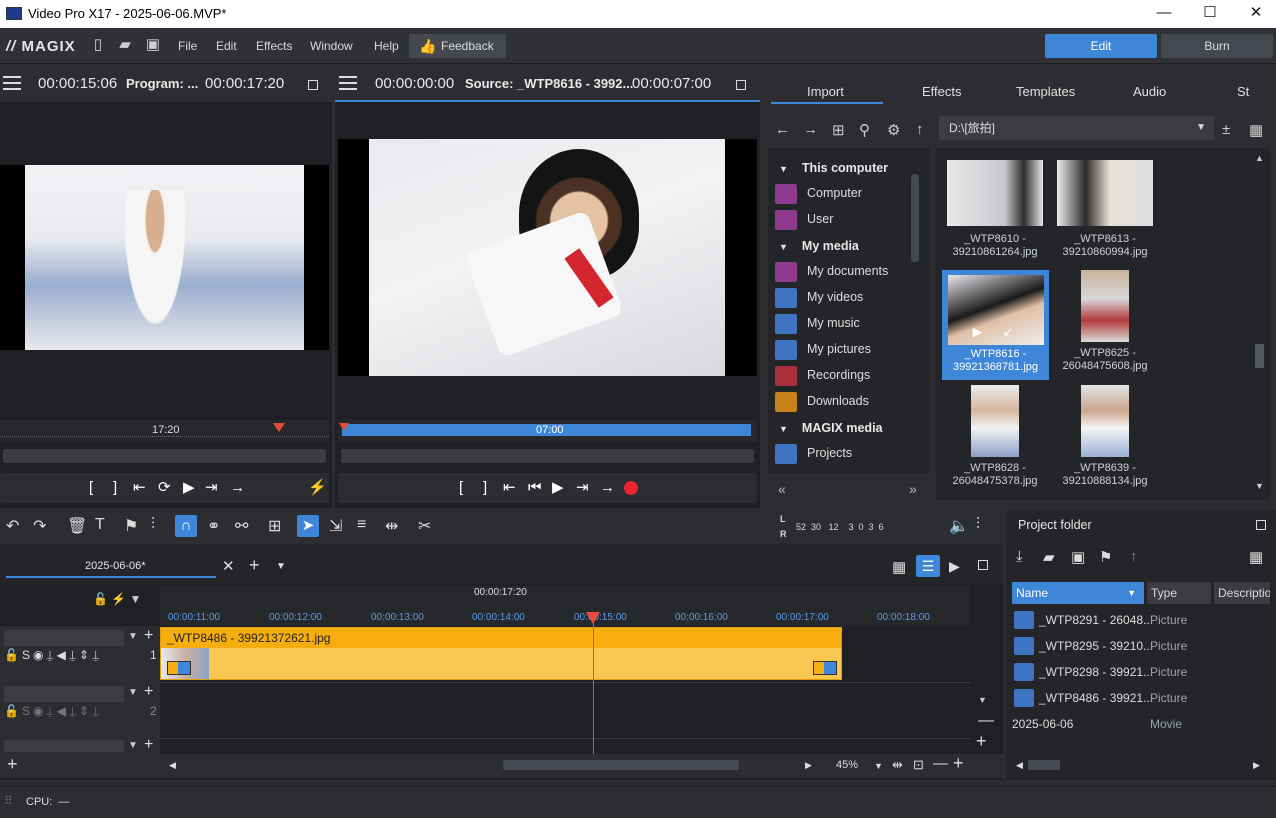  Describe the element at coordinates (1044, 765) in the screenshot. I see `project-h-scroll-thumb` at that location.